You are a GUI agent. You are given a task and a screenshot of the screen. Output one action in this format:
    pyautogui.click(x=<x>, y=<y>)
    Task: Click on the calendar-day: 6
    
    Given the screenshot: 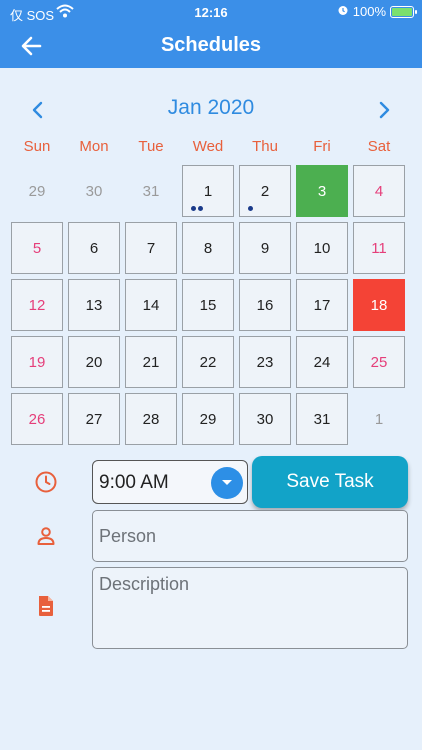 What is the action you would take?
    pyautogui.click(x=94, y=248)
    